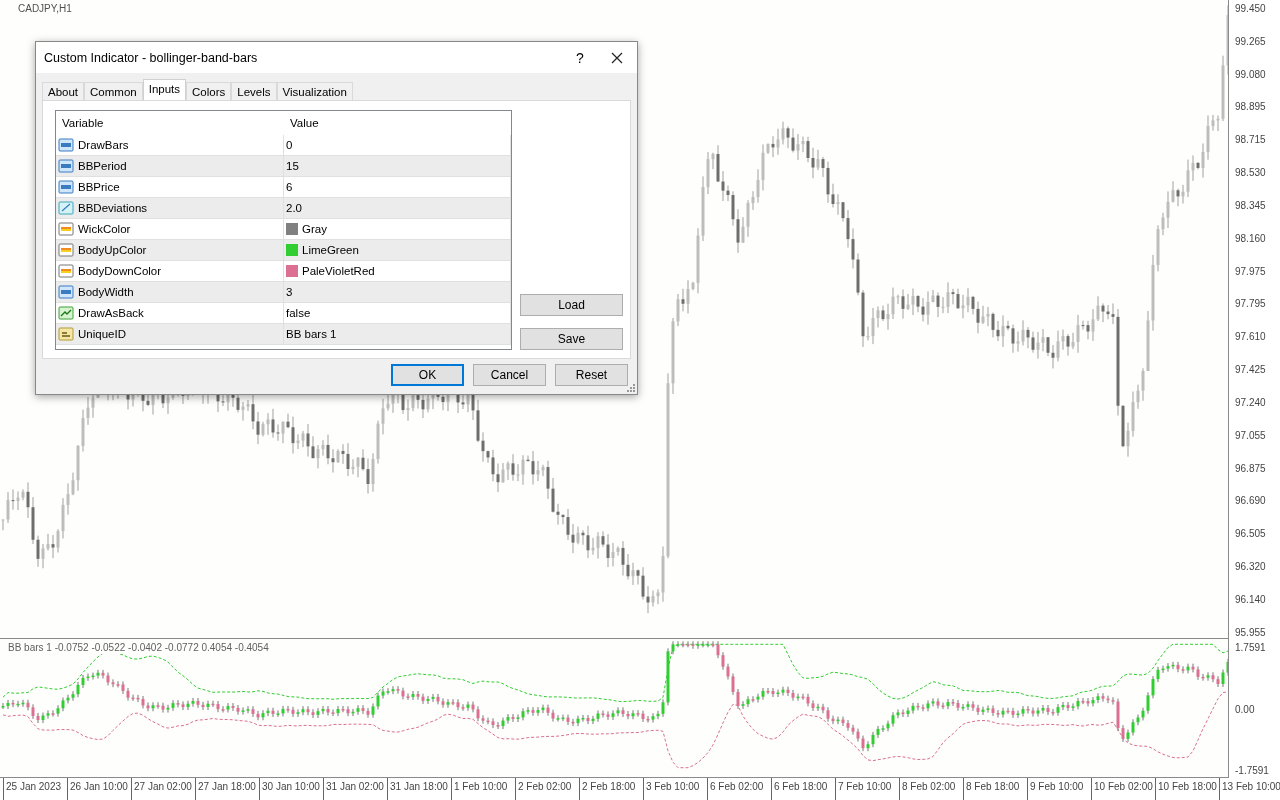 Image resolution: width=1280 pixels, height=800 pixels. I want to click on time-label: 2 Feb 02:00, so click(547, 789).